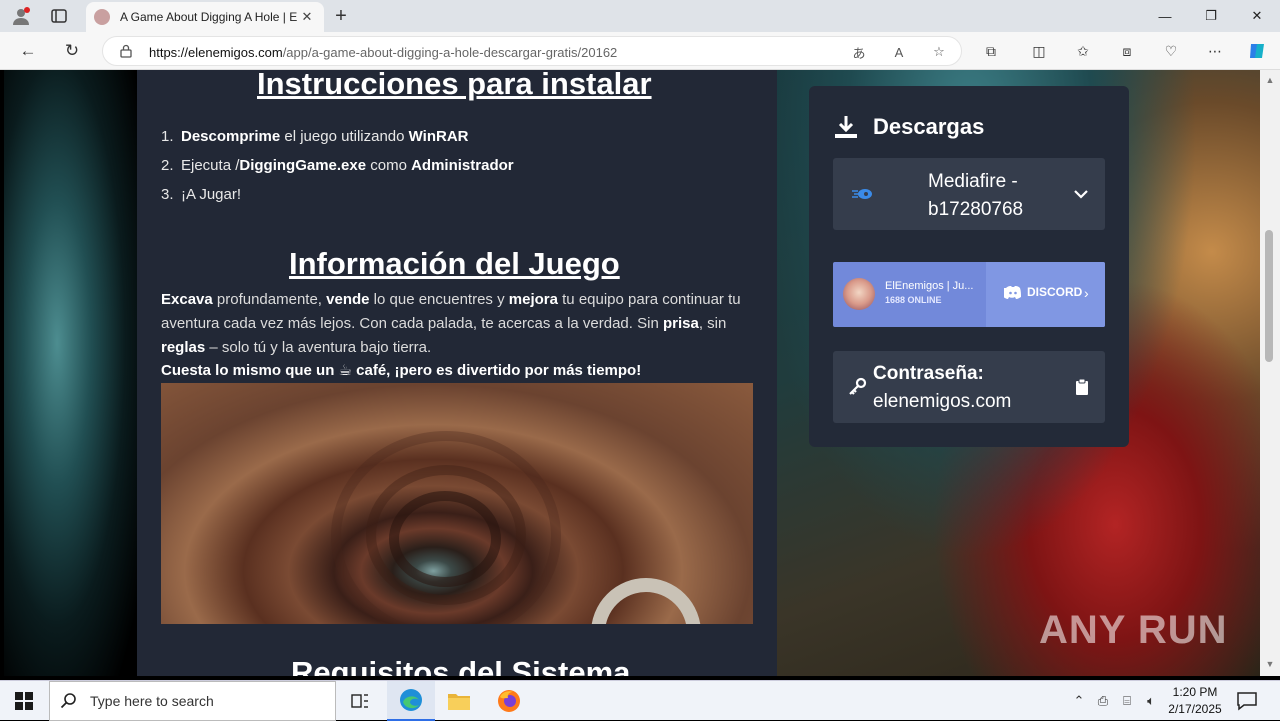 The image size is (1280, 721). Describe the element at coordinates (1165, 16) in the screenshot. I see `minimize-icon: —` at that location.